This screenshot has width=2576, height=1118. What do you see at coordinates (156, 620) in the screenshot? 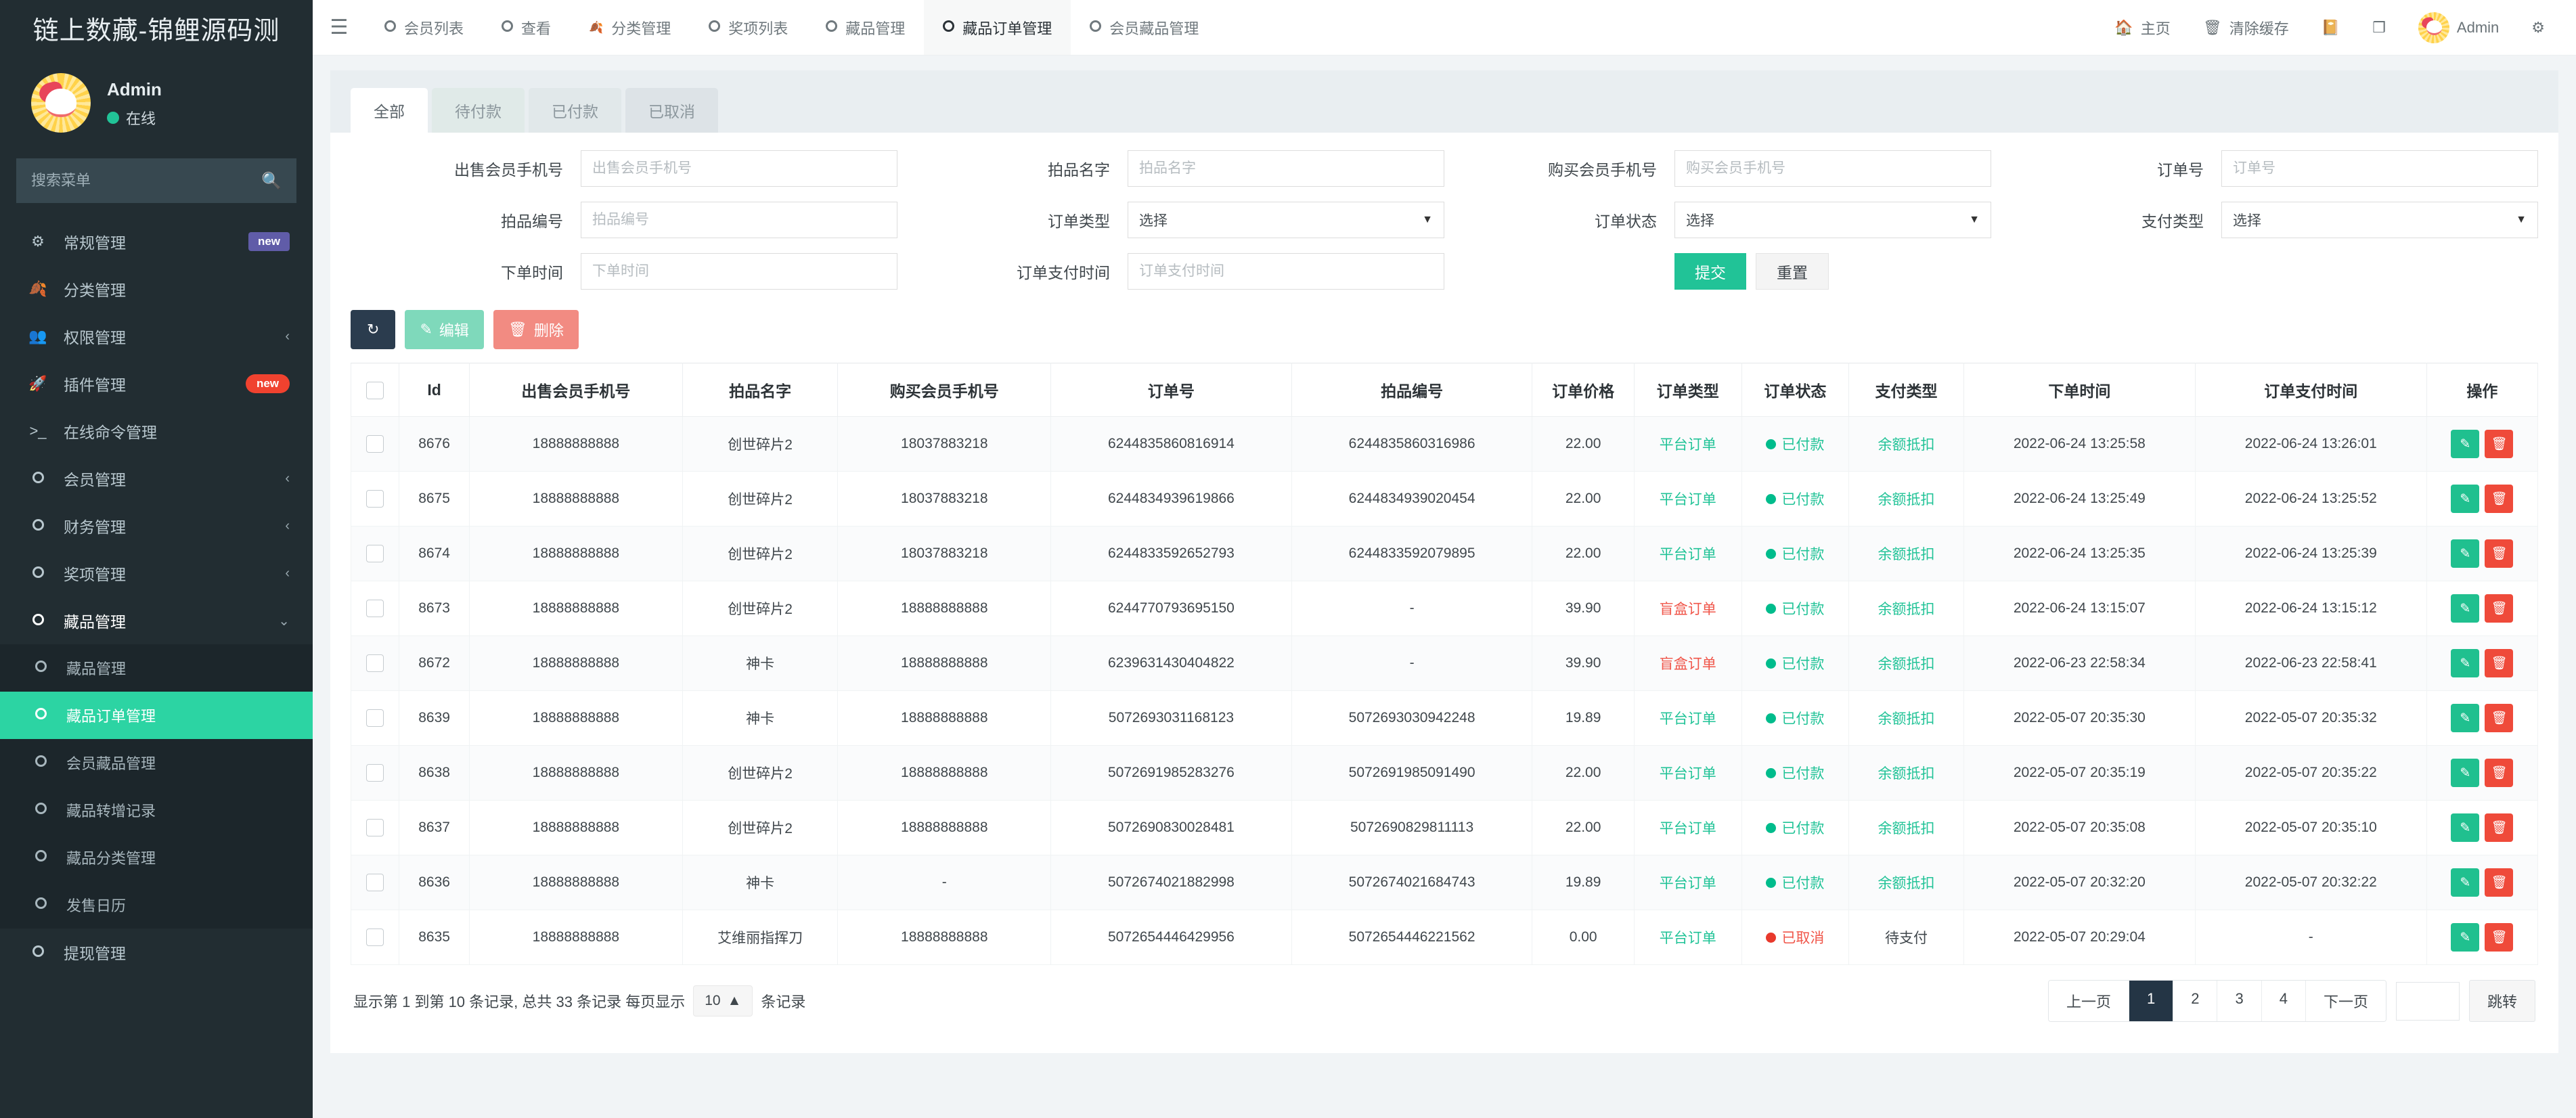
I see `sidebar-item-collection: 藏品管理 ⌄` at bounding box center [156, 620].